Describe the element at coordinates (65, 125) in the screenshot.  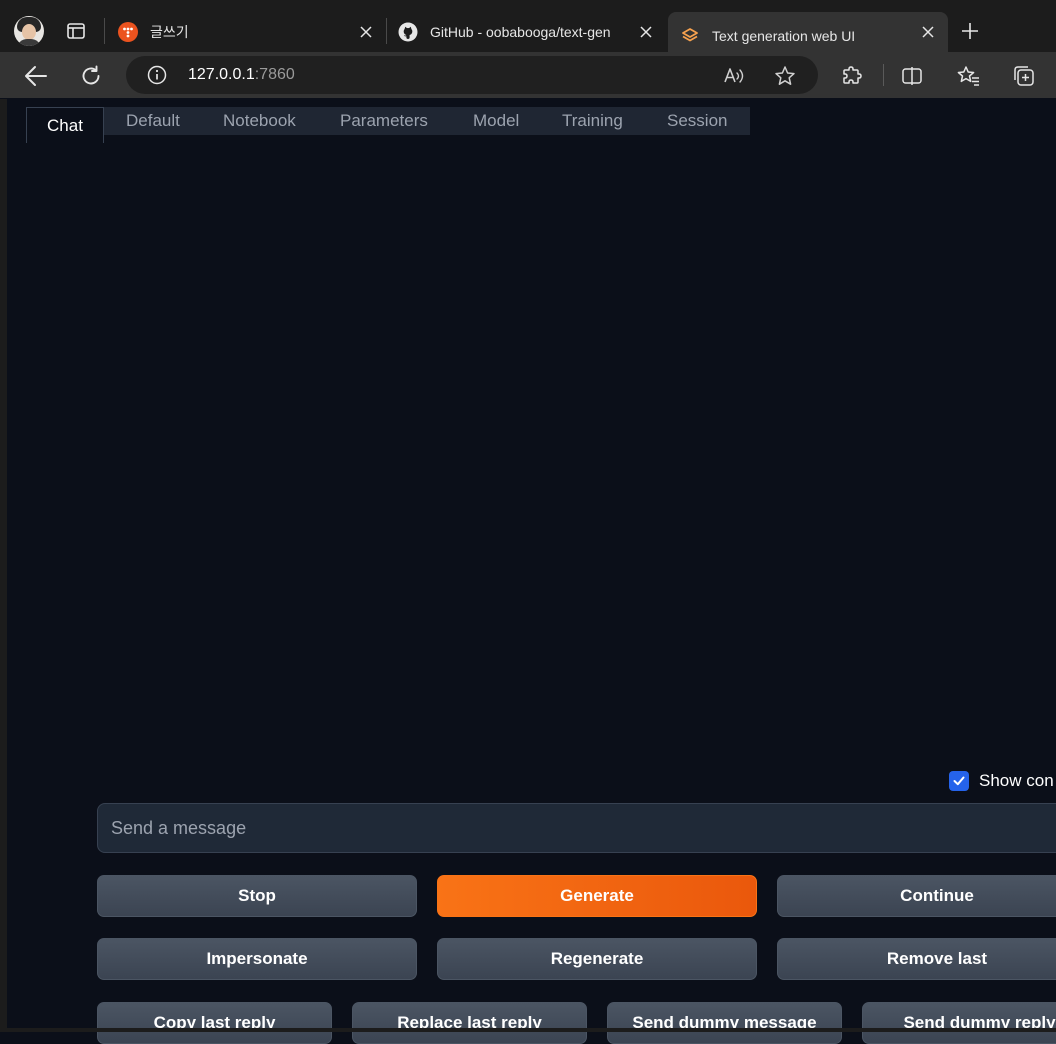
I see `tab-chat: Chat` at that location.